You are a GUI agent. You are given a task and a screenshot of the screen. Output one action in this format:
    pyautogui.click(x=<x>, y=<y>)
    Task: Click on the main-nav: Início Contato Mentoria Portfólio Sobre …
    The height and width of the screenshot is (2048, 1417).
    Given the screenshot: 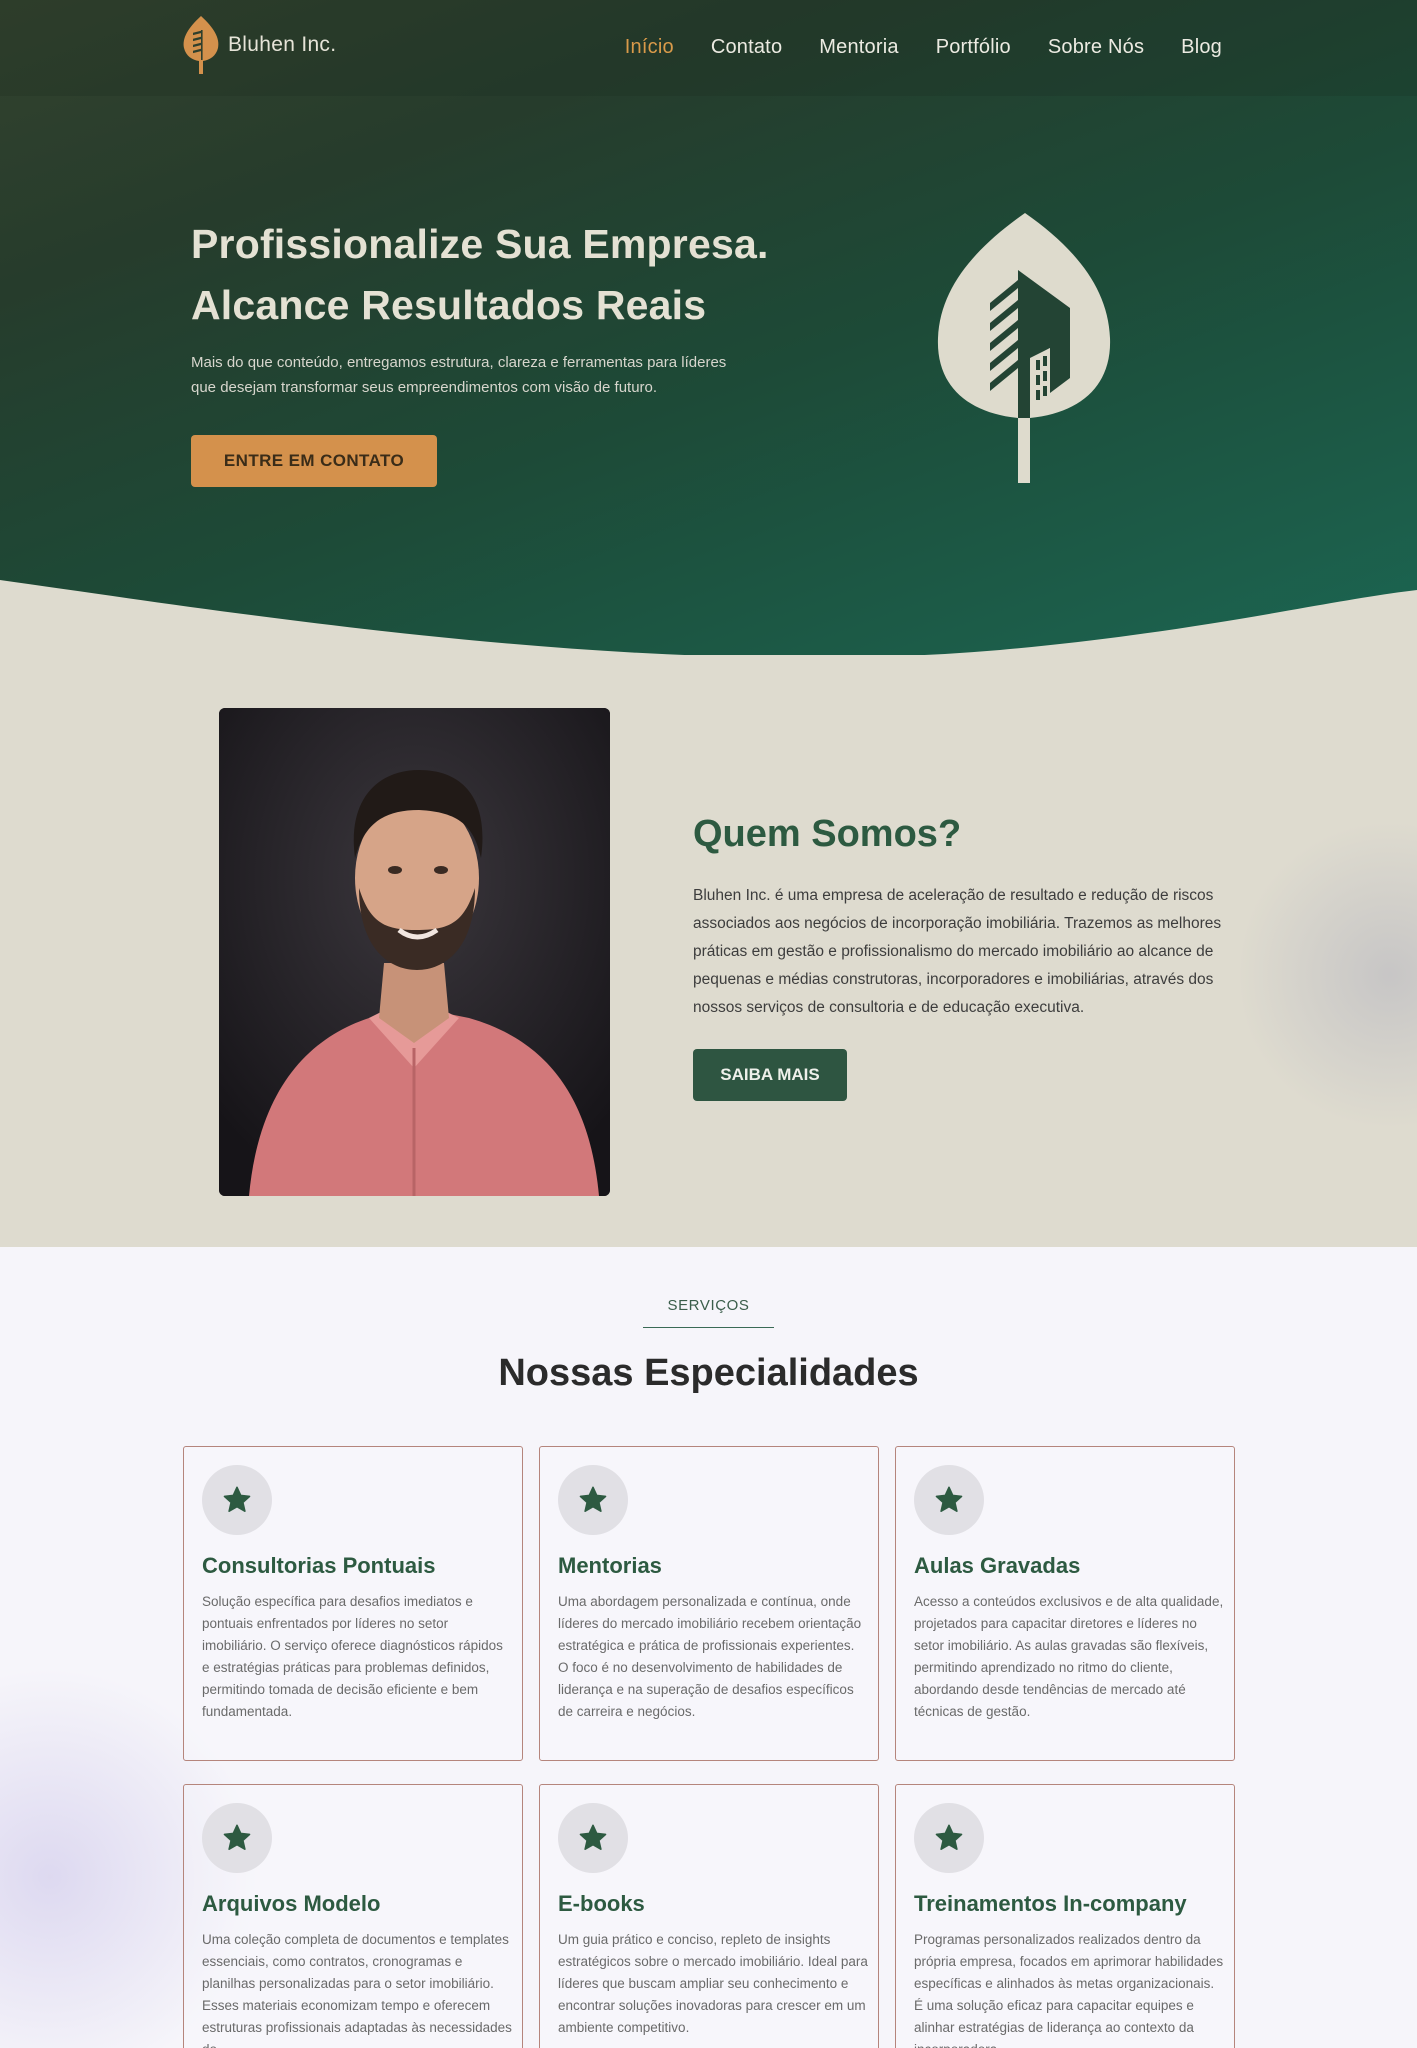 What is the action you would take?
    pyautogui.click(x=923, y=47)
    